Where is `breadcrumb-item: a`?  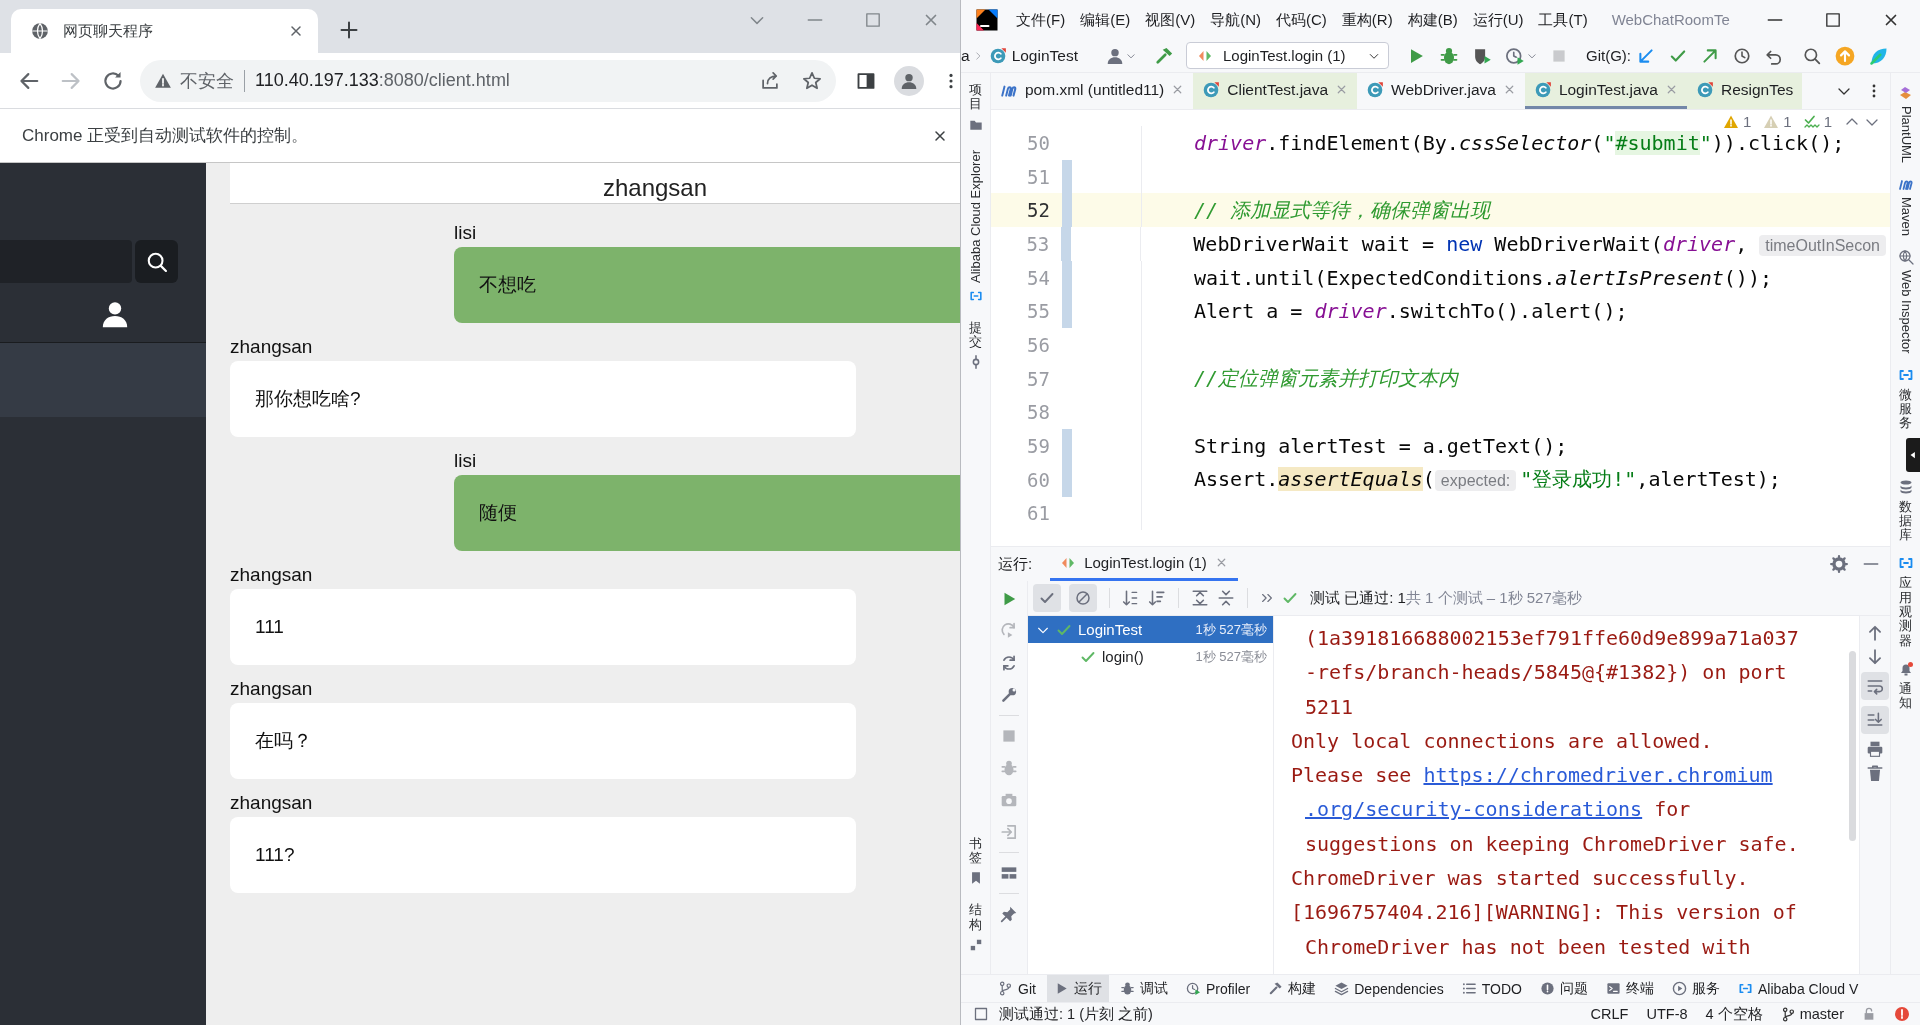
breadcrumb-item: a is located at coordinates (965, 55).